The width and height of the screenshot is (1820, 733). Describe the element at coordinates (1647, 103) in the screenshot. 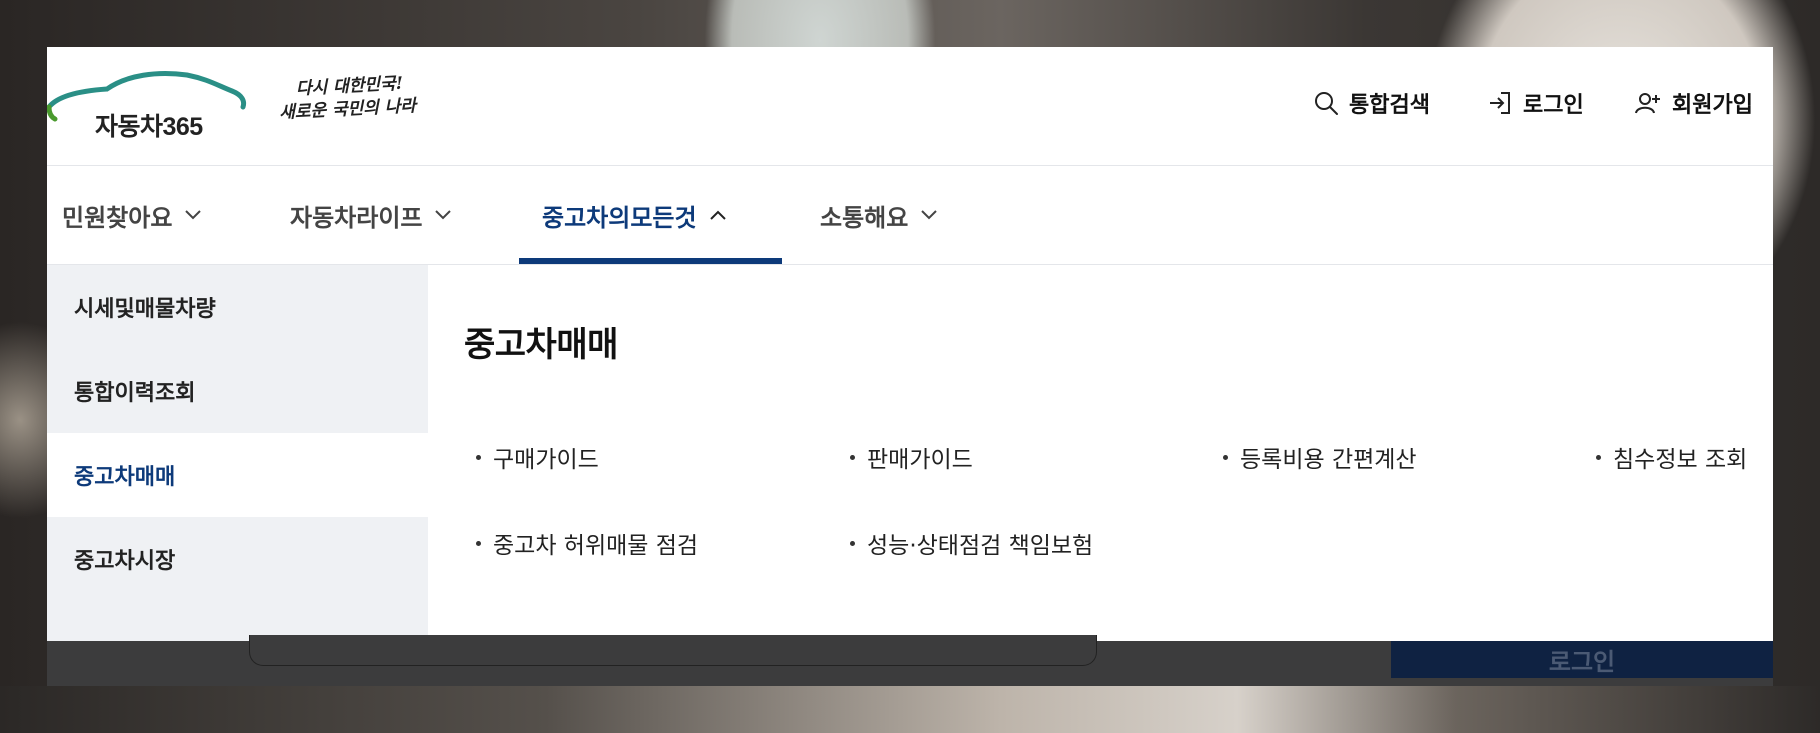

I see `user-add-icon` at that location.